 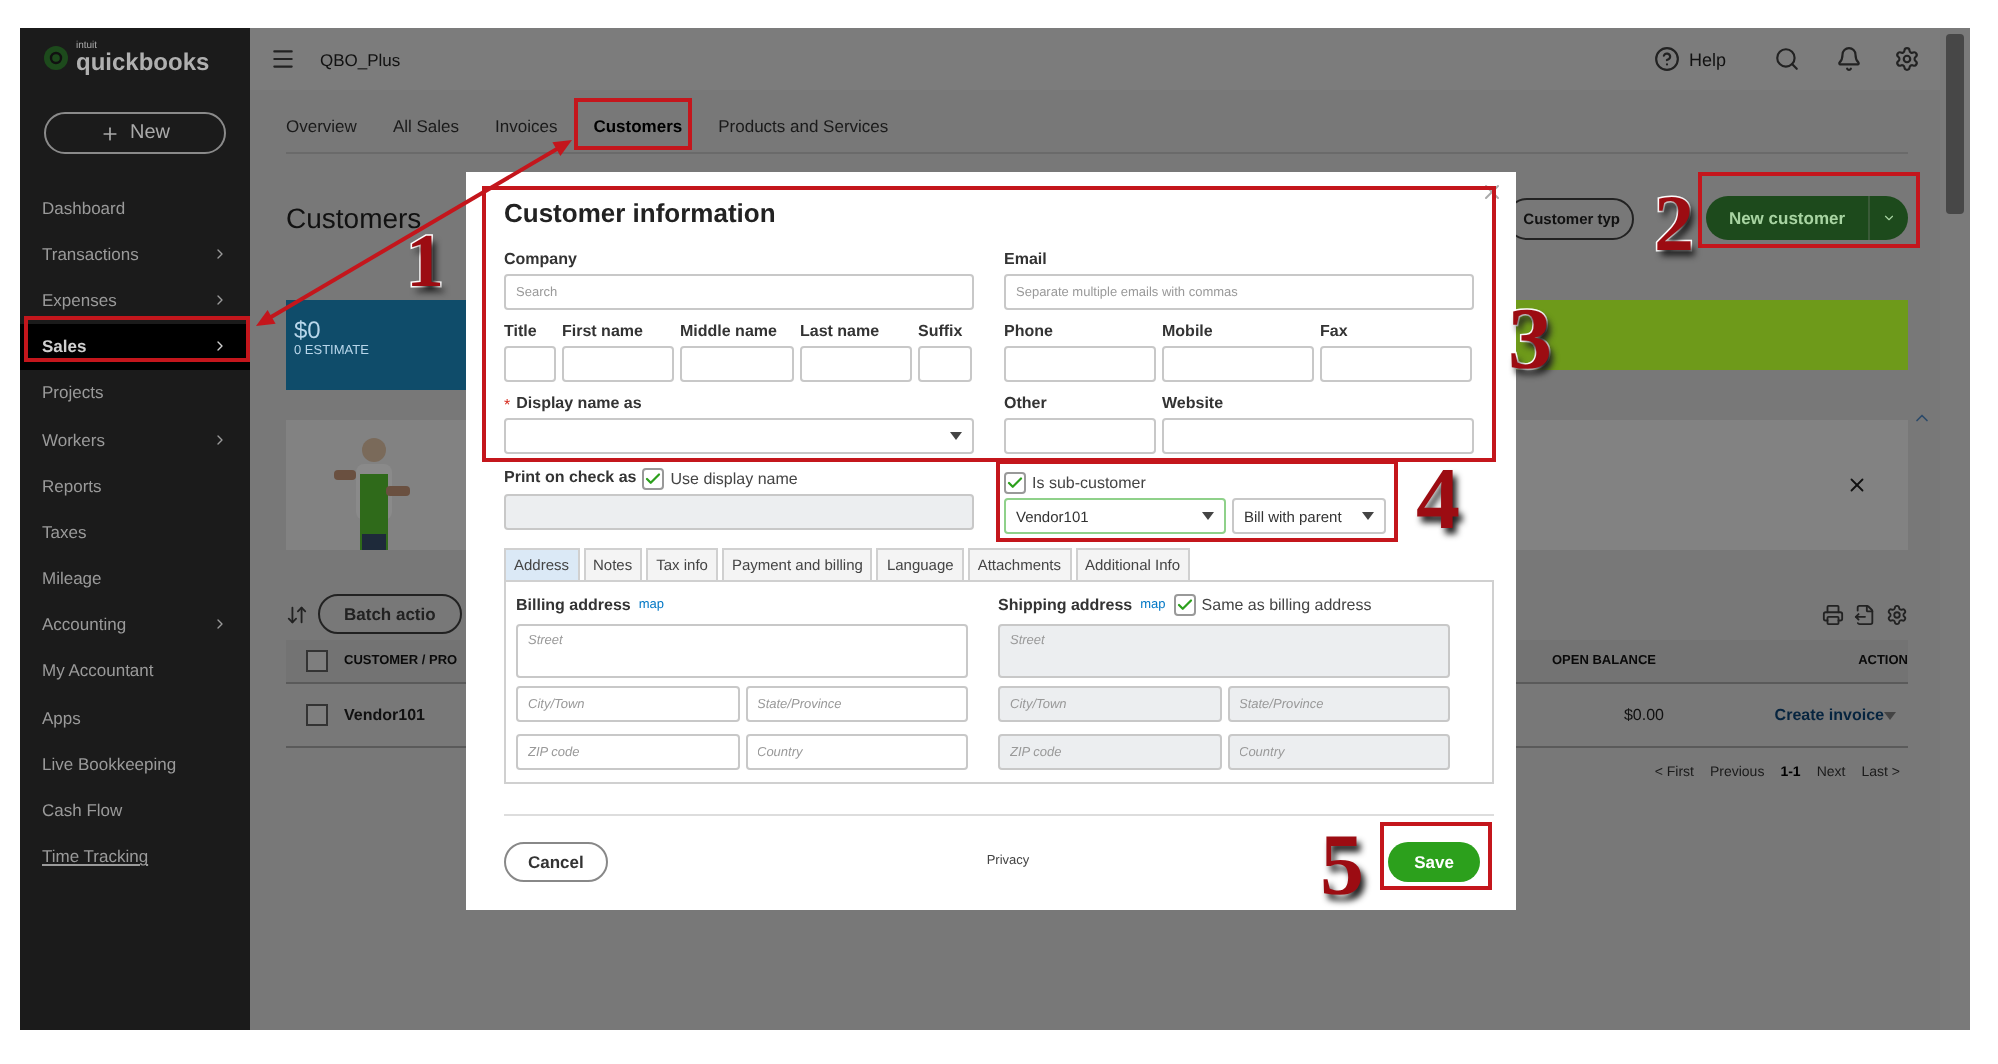 I want to click on nav-item: Cash Flow, so click(x=135, y=810).